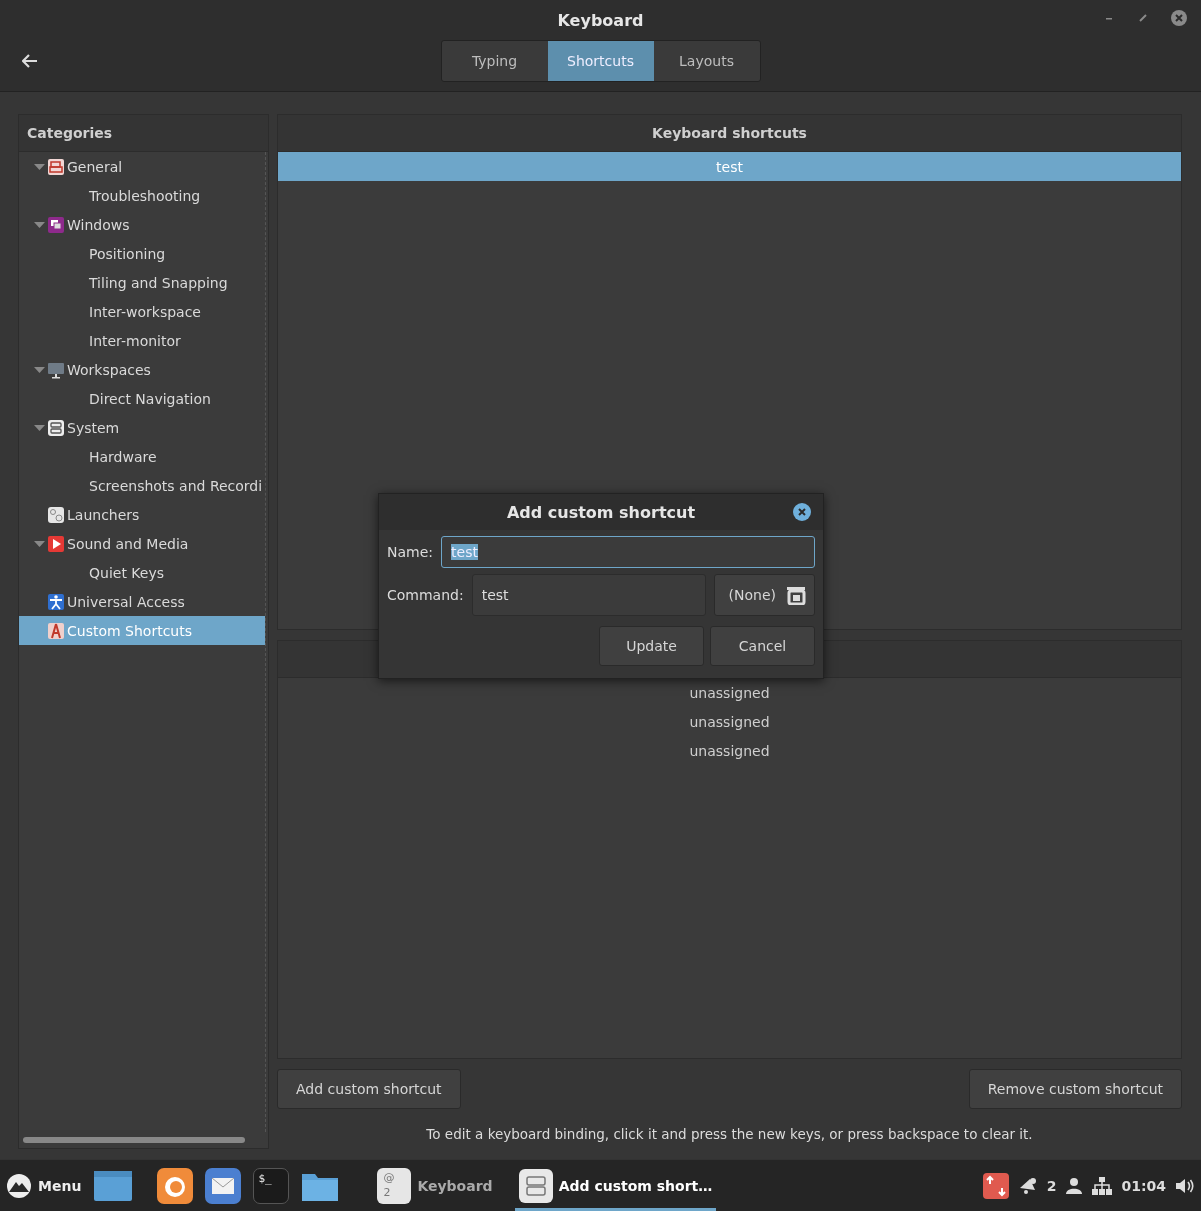 This screenshot has height=1211, width=1201. Describe the element at coordinates (1185, 1185) in the screenshot. I see `volume-icon` at that location.